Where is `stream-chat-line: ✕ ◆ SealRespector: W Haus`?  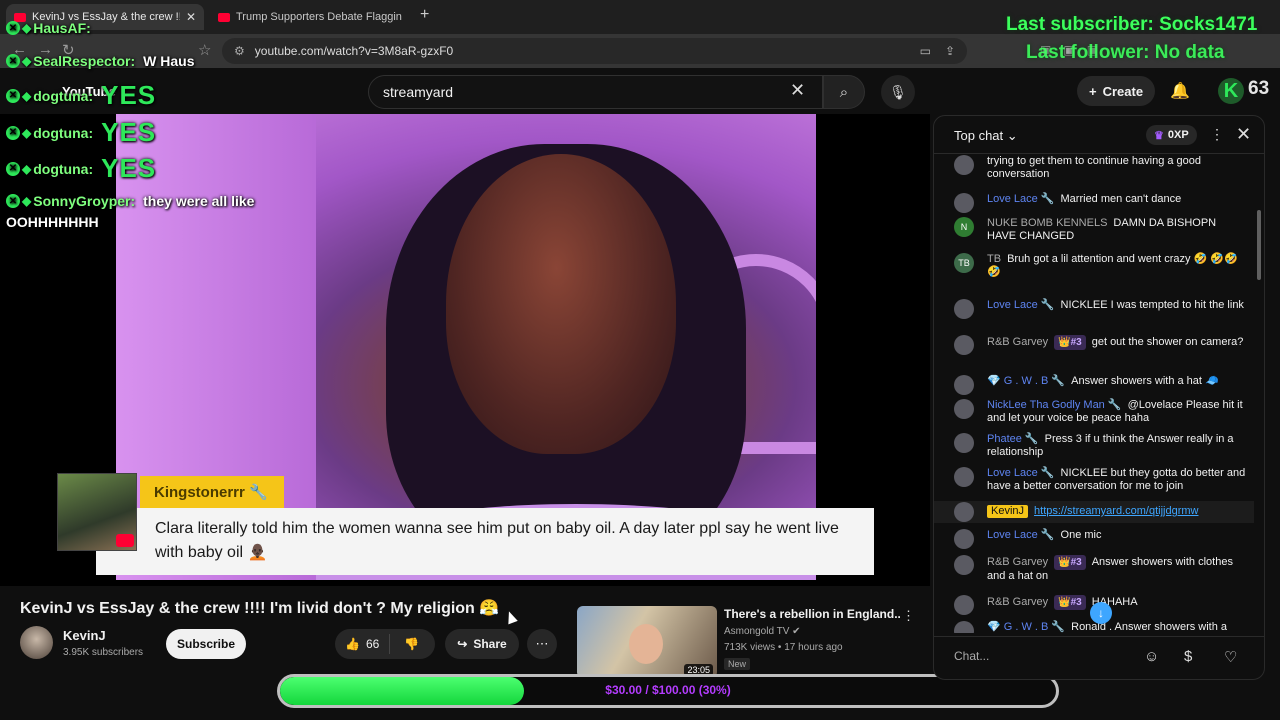 stream-chat-line: ✕ ◆ SealRespector: W Haus is located at coordinates (100, 61).